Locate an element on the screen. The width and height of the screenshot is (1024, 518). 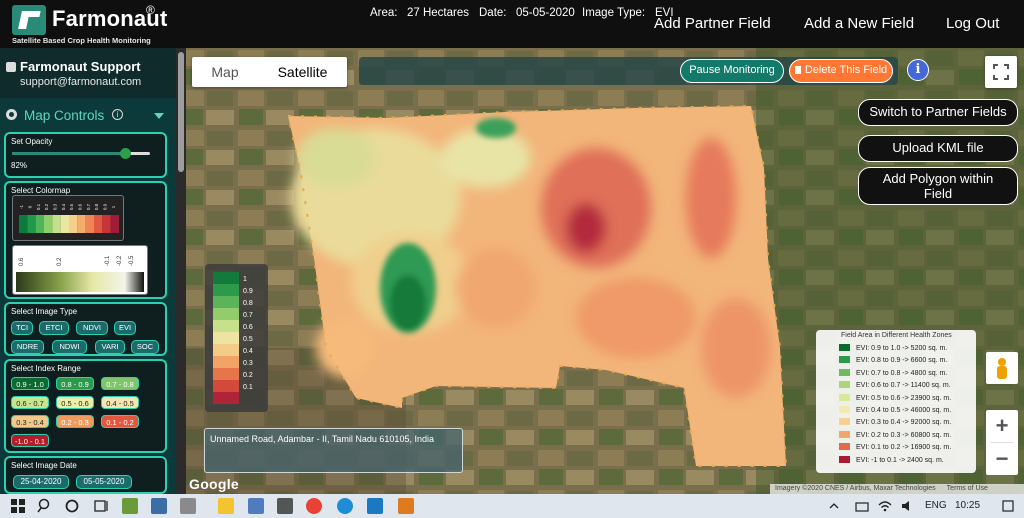
google-logo: Google is located at coordinates (214, 484).